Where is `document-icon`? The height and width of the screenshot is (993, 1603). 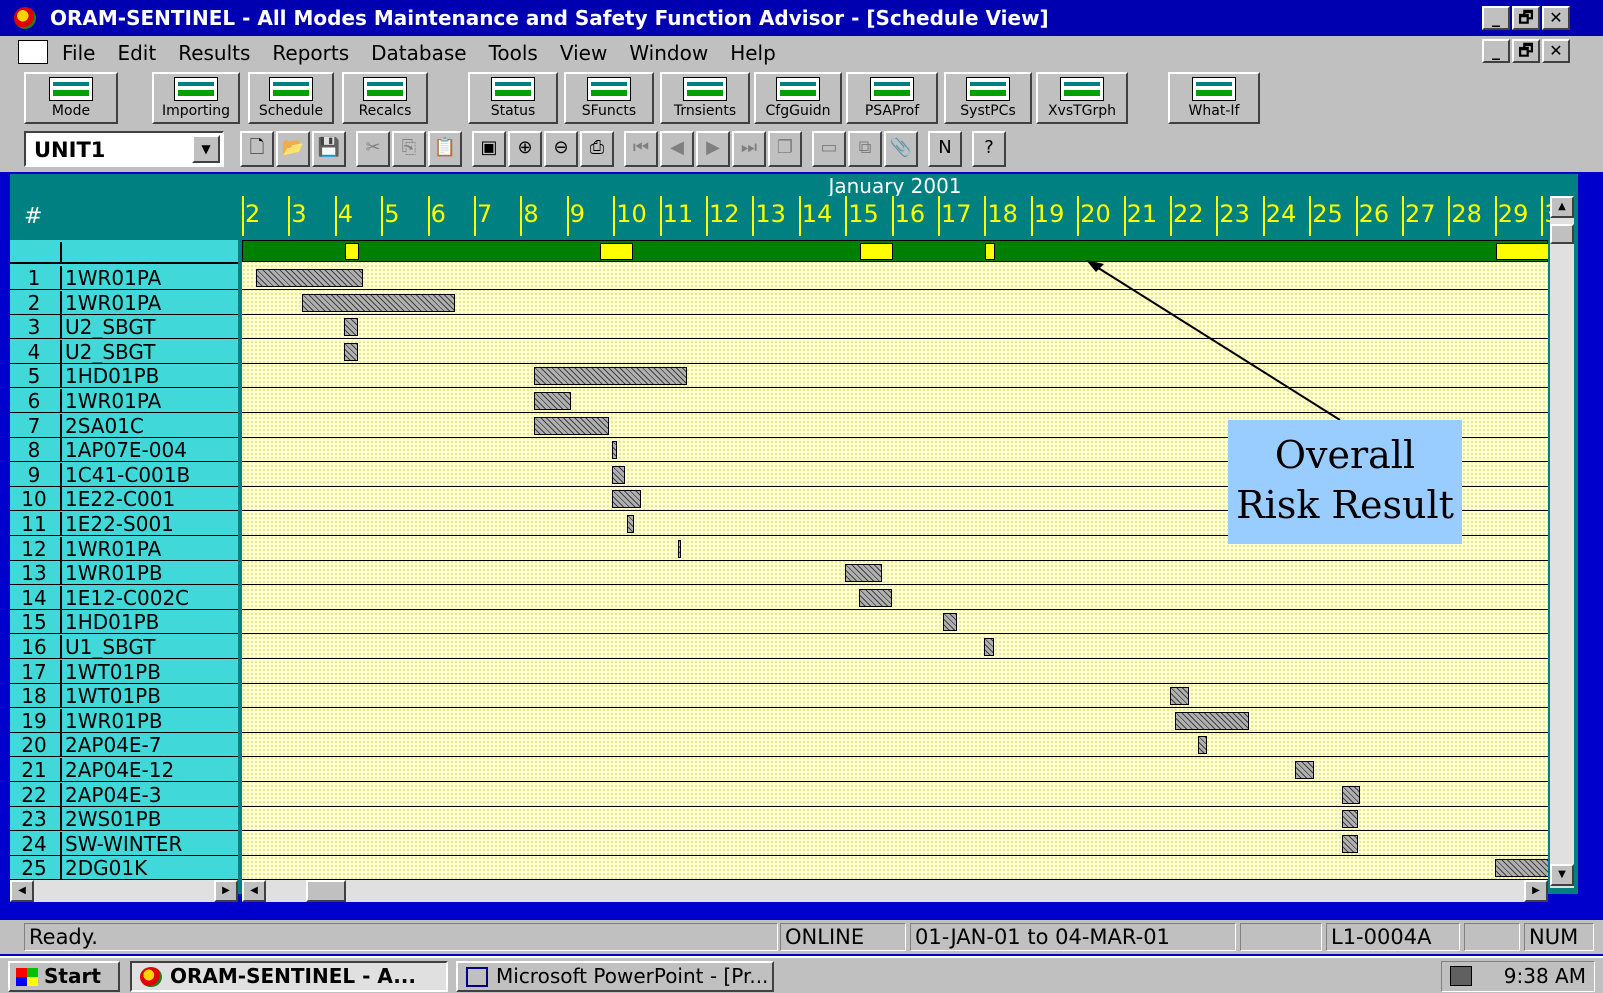 document-icon is located at coordinates (33, 52).